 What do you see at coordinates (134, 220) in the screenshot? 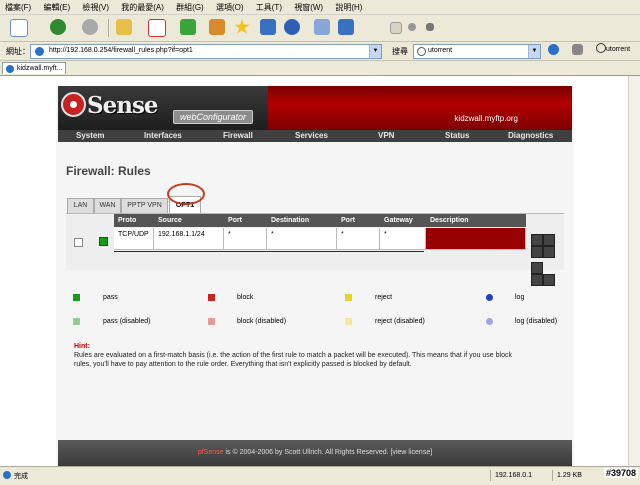
I see `header-proto: Proto` at bounding box center [134, 220].